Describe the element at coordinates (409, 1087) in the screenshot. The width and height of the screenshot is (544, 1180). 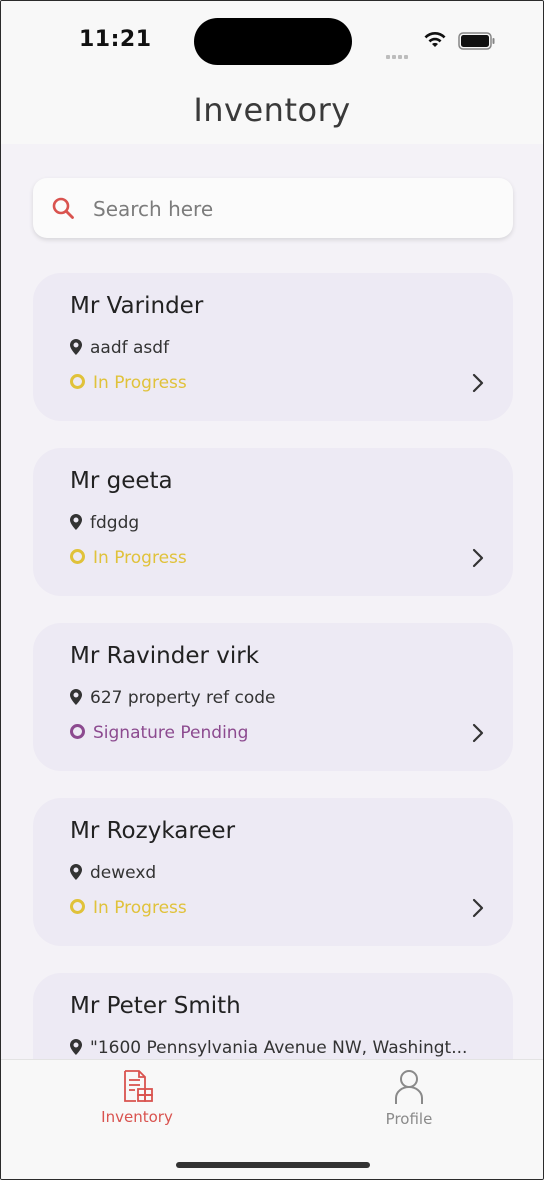
I see `profile-icon` at that location.